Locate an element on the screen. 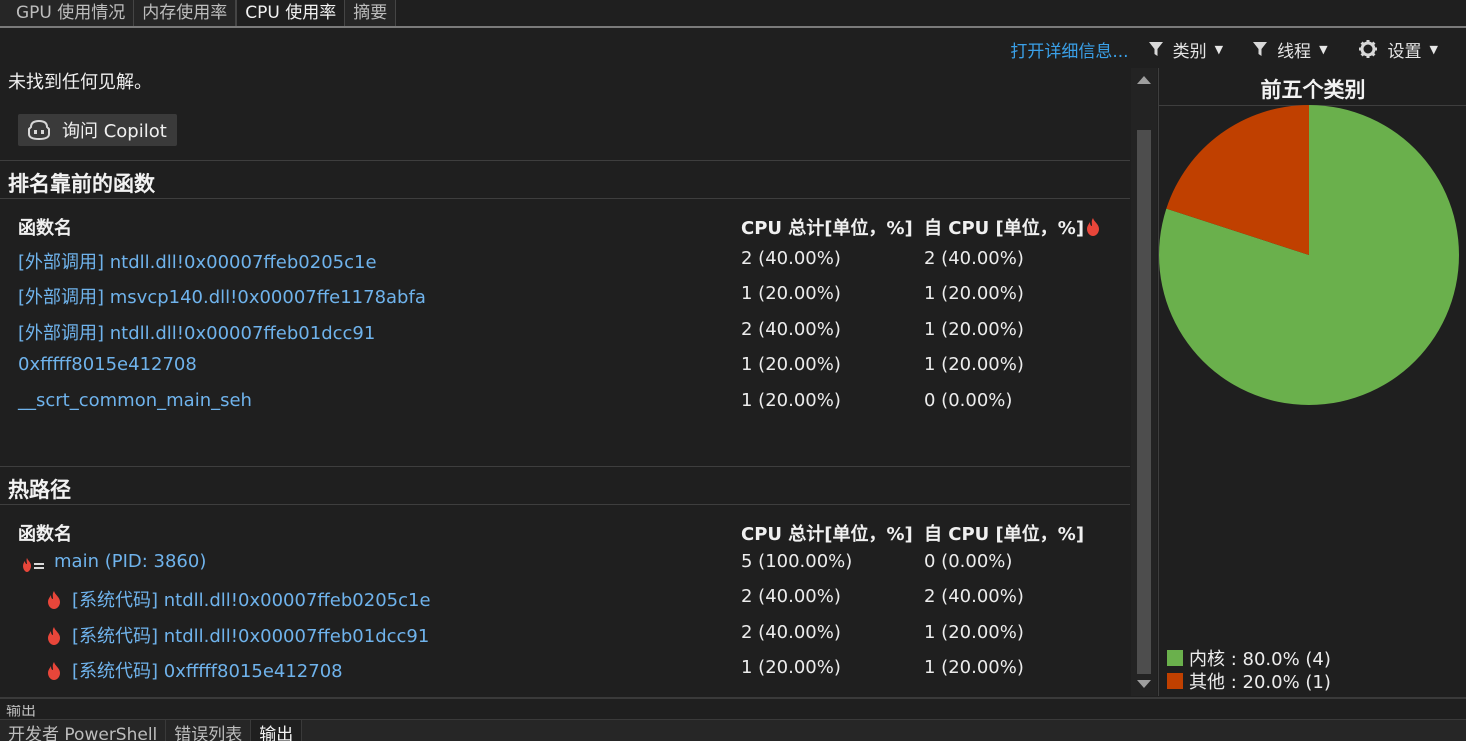 This screenshot has height=741, width=1466. document-tabbar: GPU 使用情况 内存使用率 CPU 使用率 摘要 is located at coordinates (733, 14).